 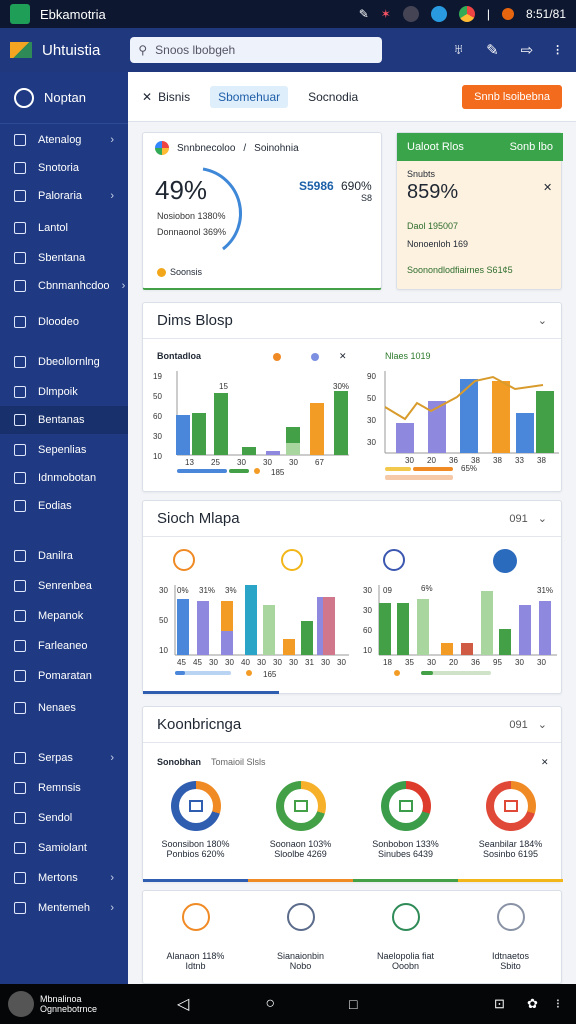 What do you see at coordinates (353, 1004) in the screenshot?
I see `recents-icon: □` at bounding box center [353, 1004].